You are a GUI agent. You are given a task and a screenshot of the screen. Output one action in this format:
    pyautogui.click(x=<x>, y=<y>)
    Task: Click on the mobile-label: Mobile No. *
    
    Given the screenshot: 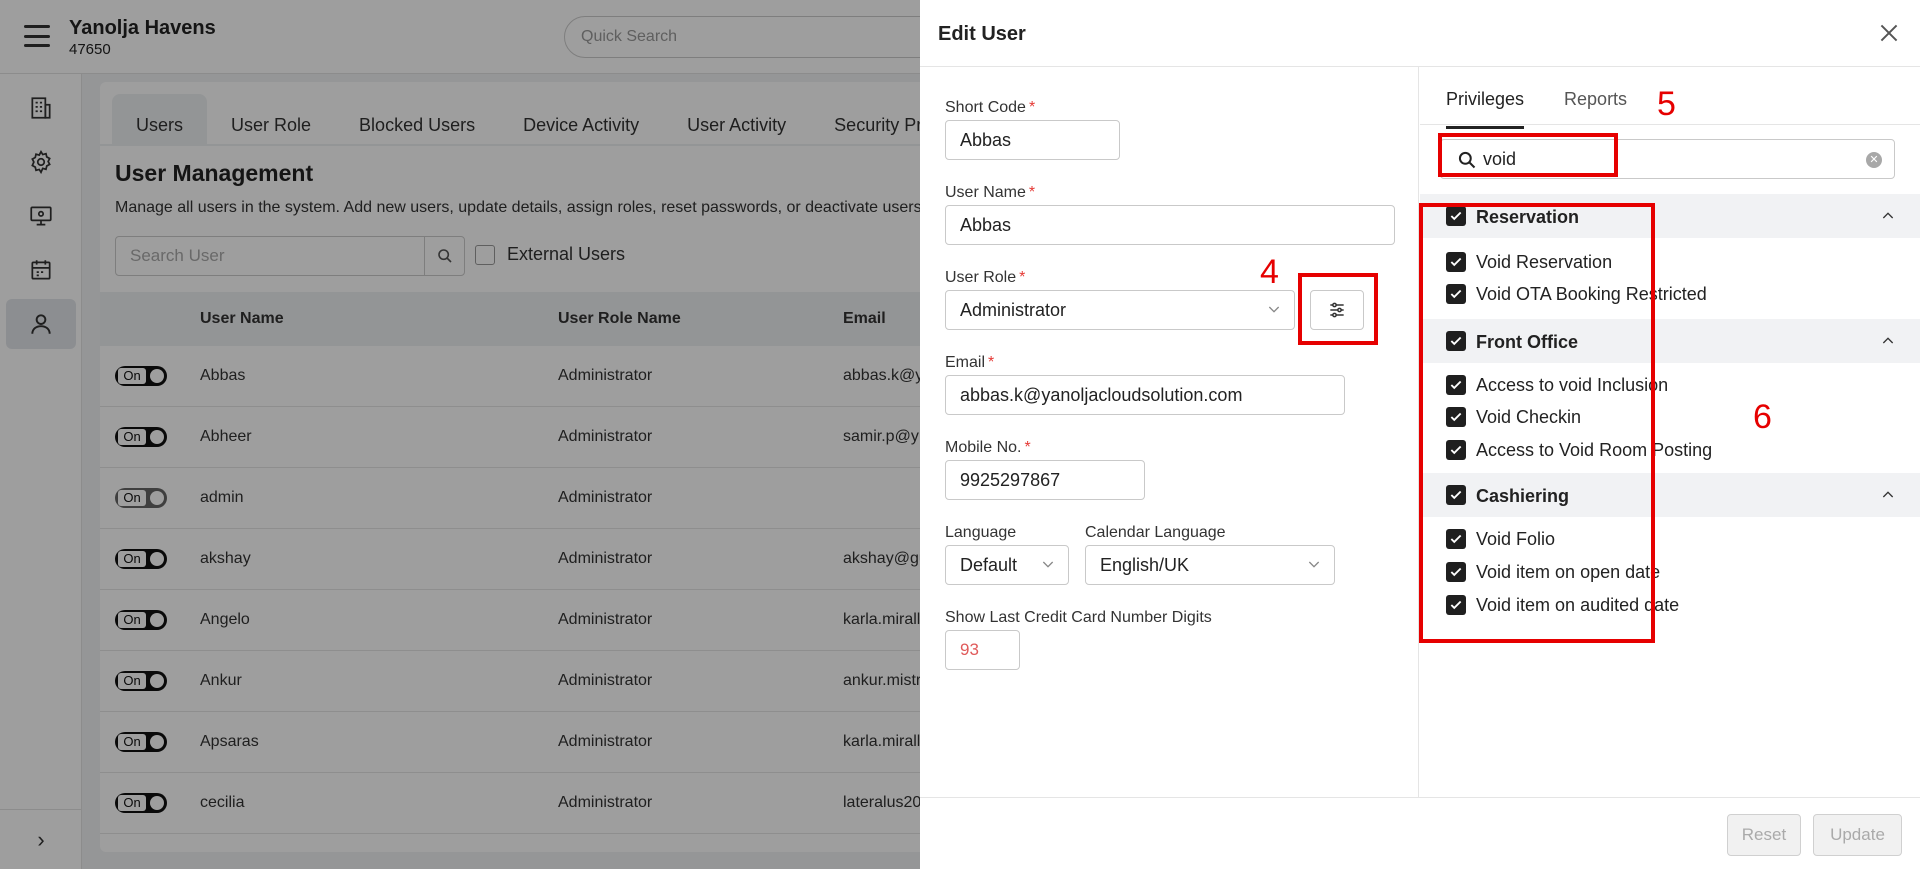 What is the action you would take?
    pyautogui.click(x=988, y=447)
    